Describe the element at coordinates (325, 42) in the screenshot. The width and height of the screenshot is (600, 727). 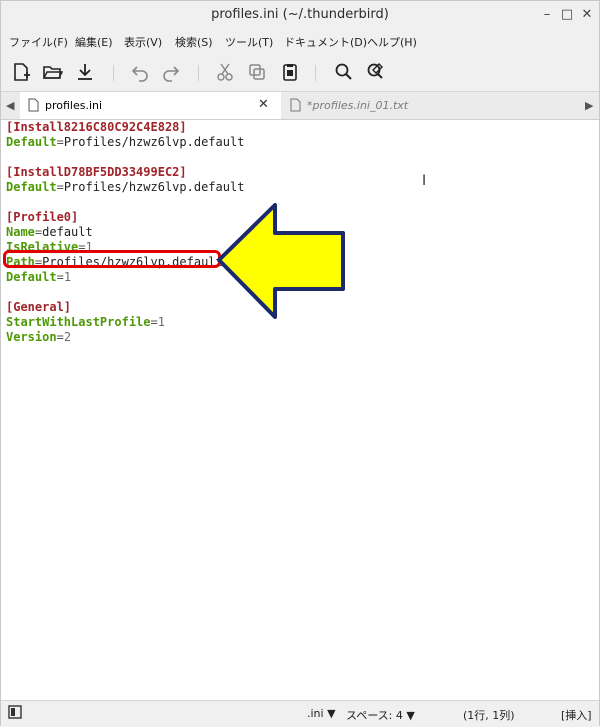
I see `menu-document: ドキュメント(D)` at that location.